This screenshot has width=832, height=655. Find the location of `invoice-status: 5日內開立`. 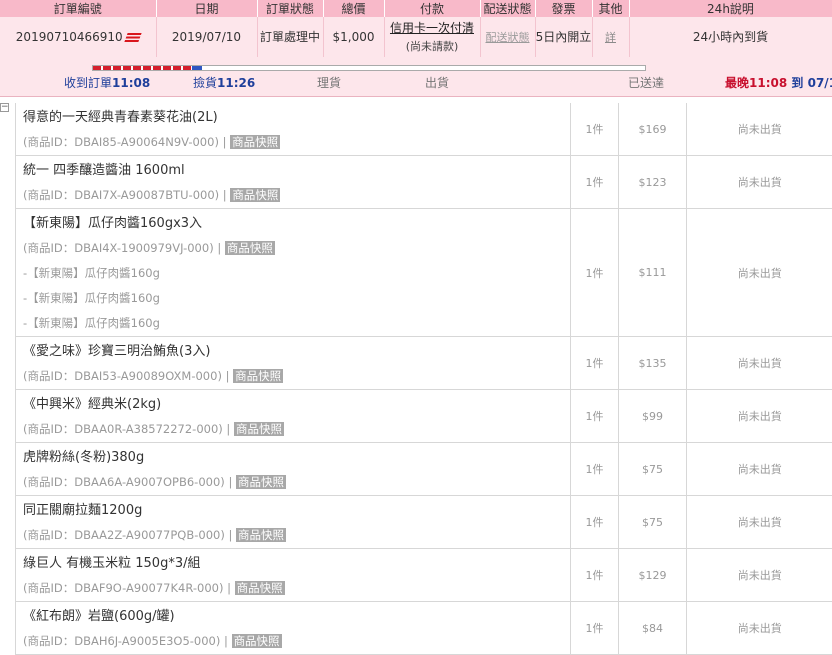

invoice-status: 5日內開立 is located at coordinates (563, 37).